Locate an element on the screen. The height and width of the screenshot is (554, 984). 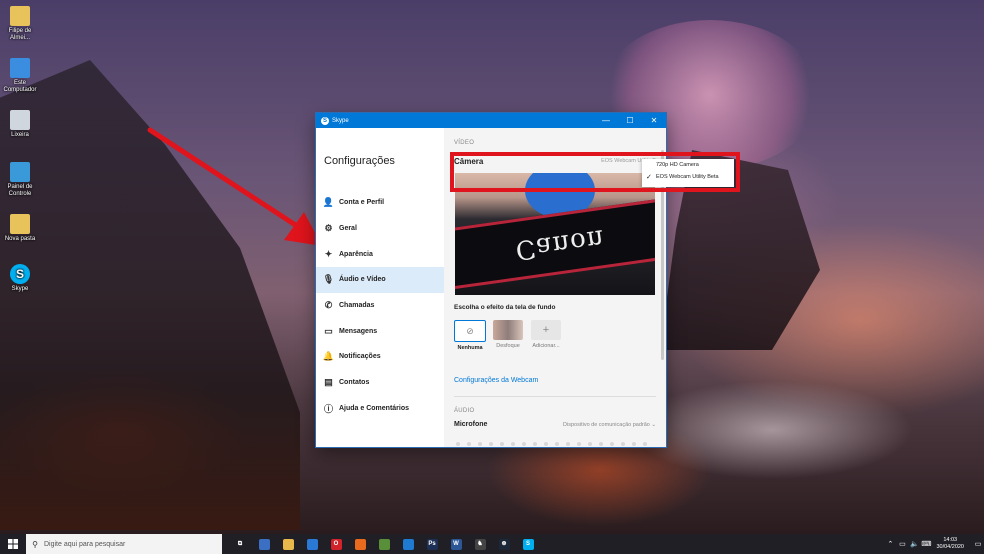
computer-icon is located at coordinates (20, 68).